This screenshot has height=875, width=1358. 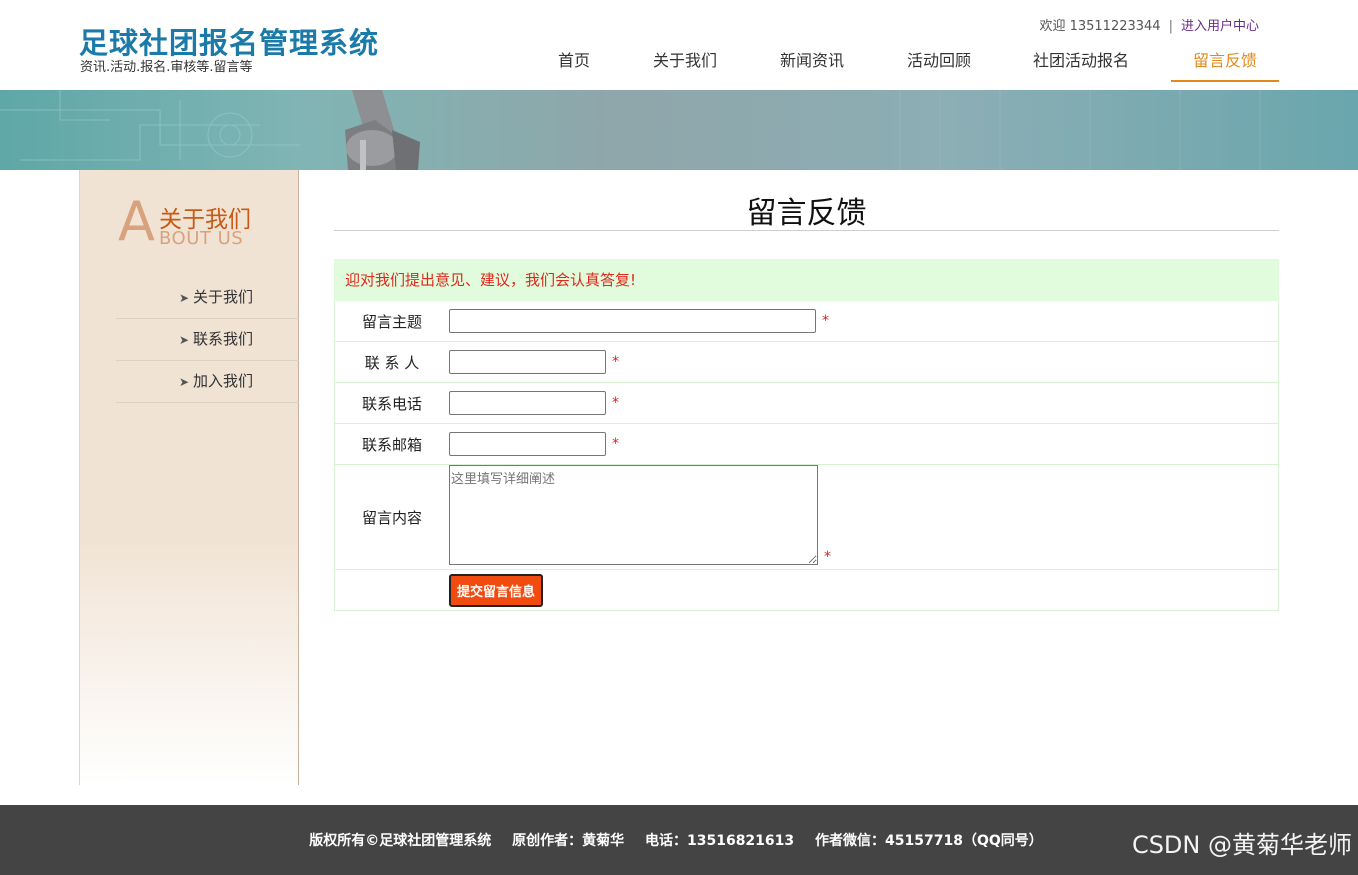 I want to click on email-field-wrap: *, so click(x=534, y=444).